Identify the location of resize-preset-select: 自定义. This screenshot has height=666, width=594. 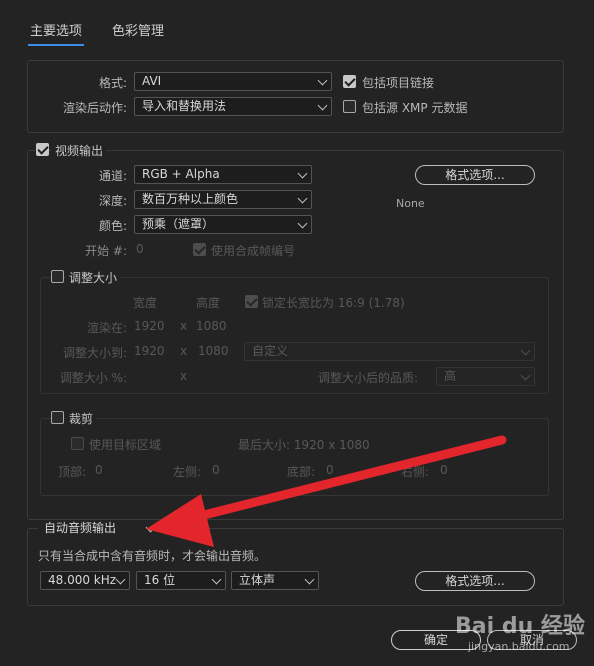
(389, 351).